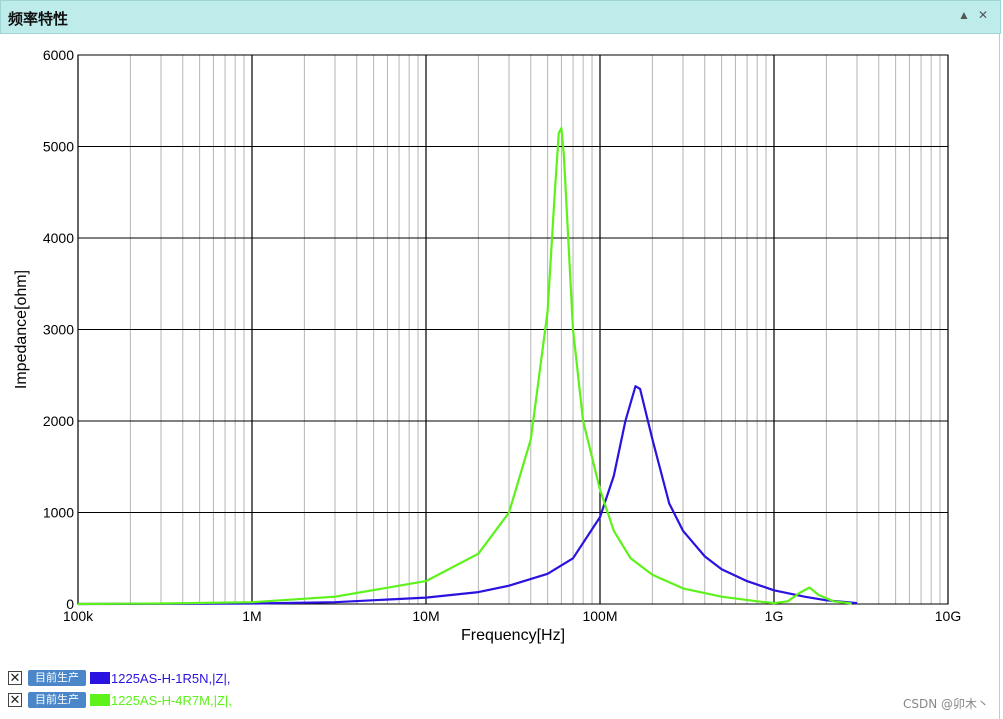  Describe the element at coordinates (58, 147) in the screenshot. I see `y-tick-label: 5000` at that location.